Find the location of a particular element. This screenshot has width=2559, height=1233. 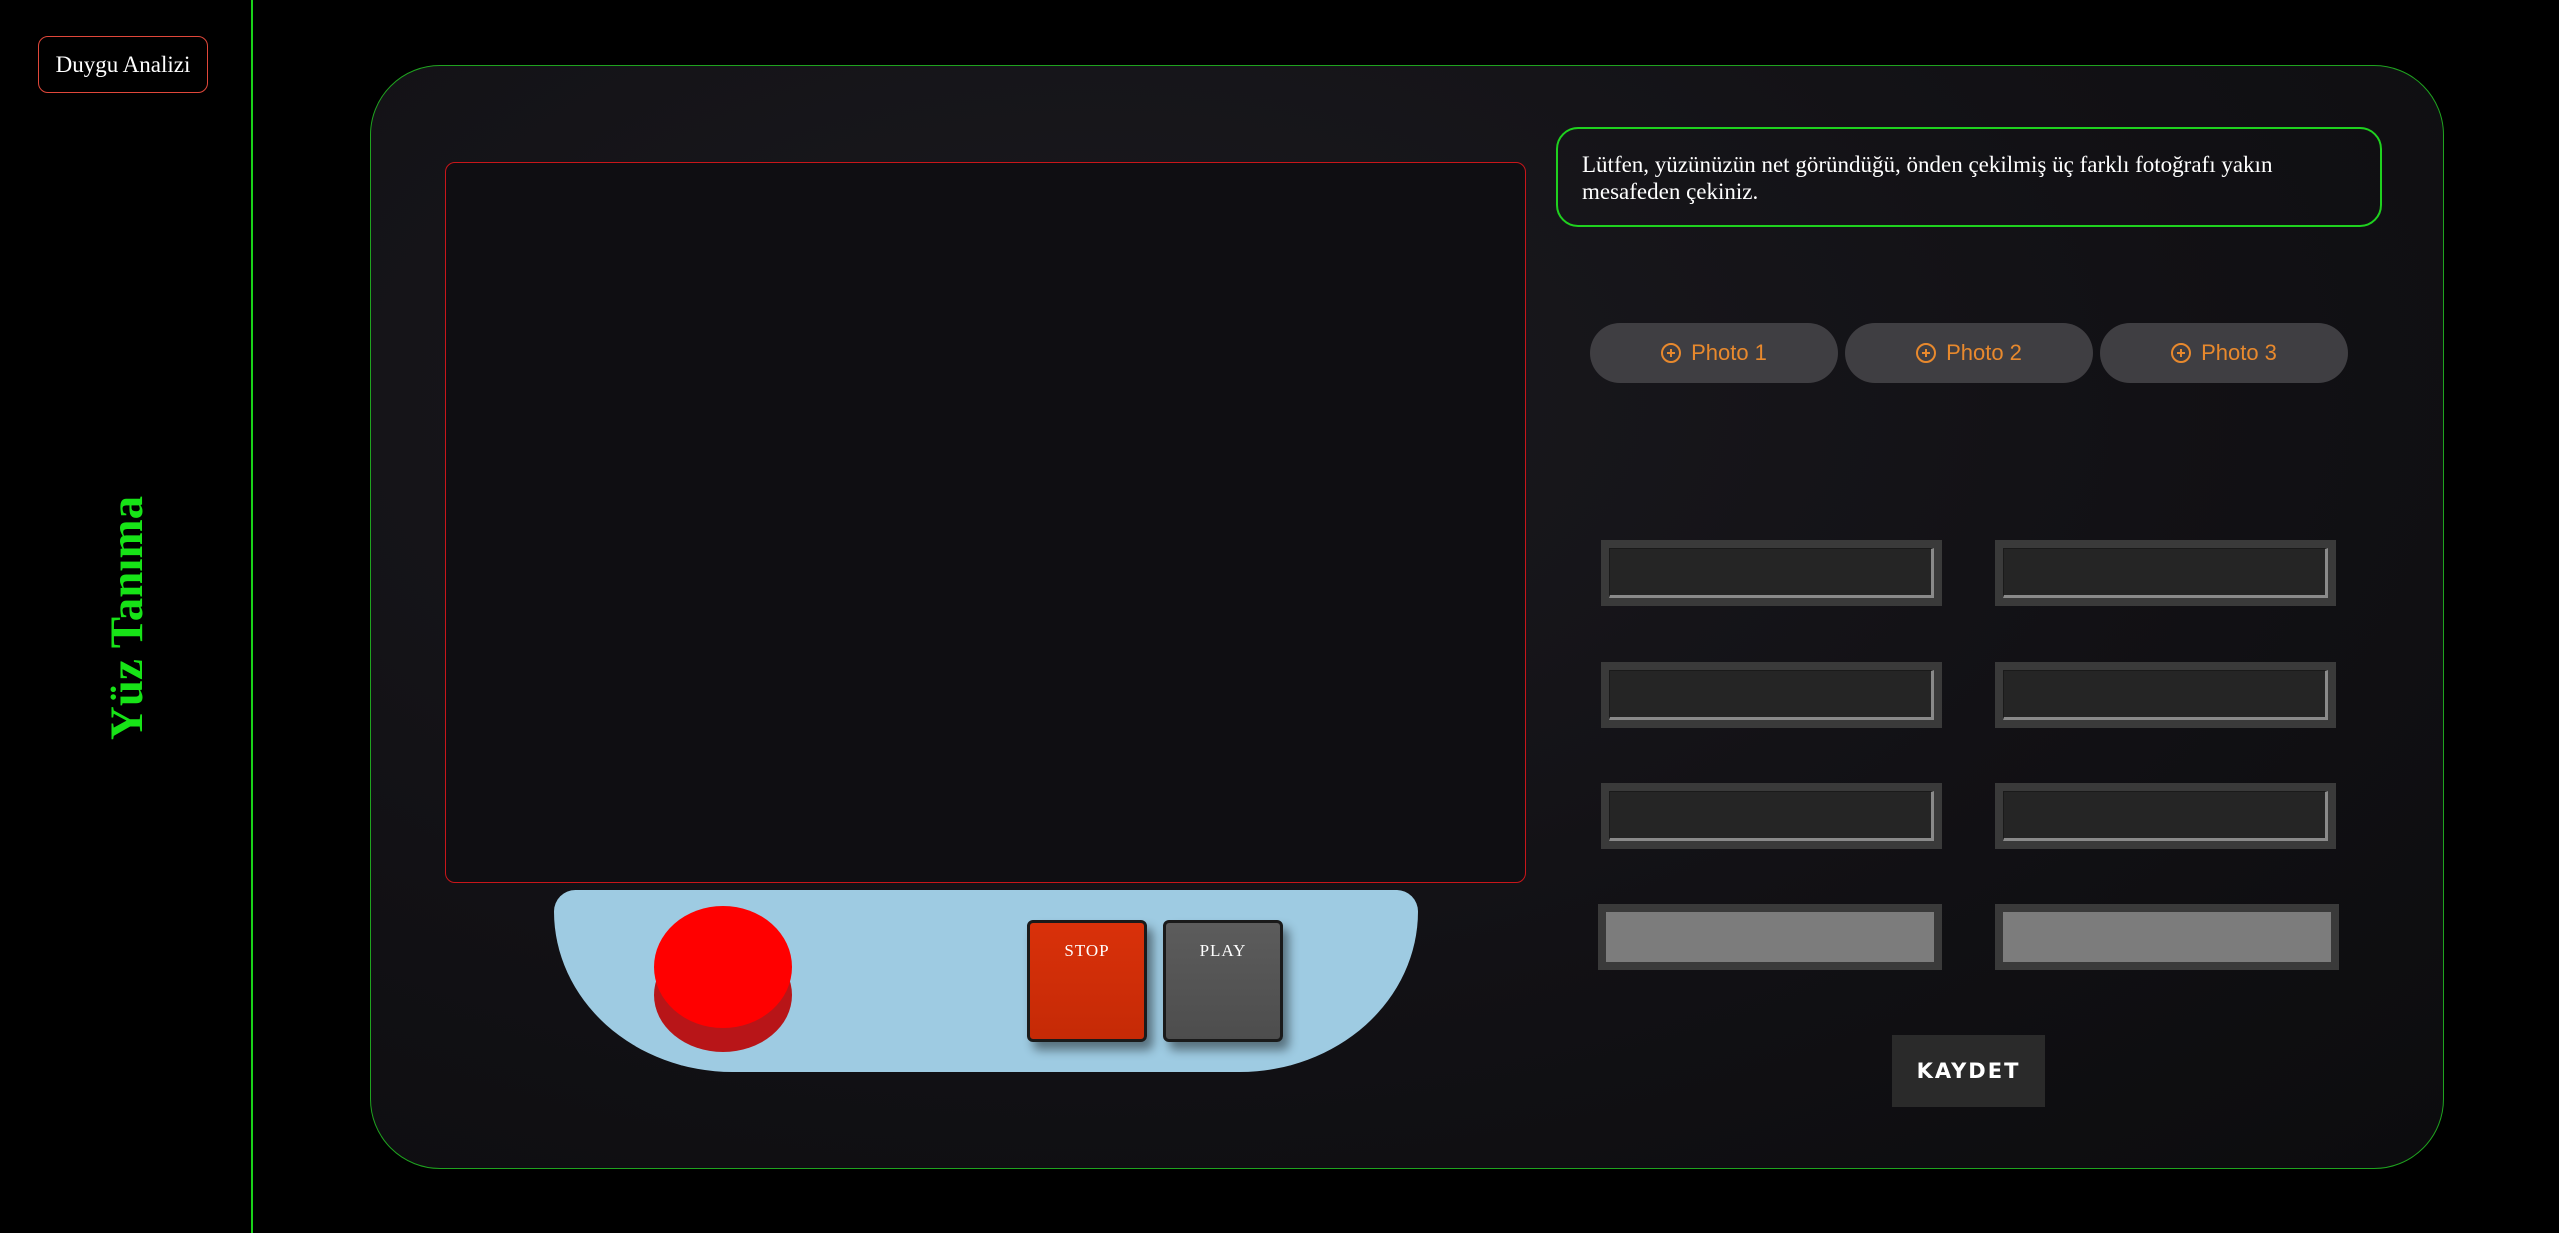

stop-button: STOP is located at coordinates (1087, 981).